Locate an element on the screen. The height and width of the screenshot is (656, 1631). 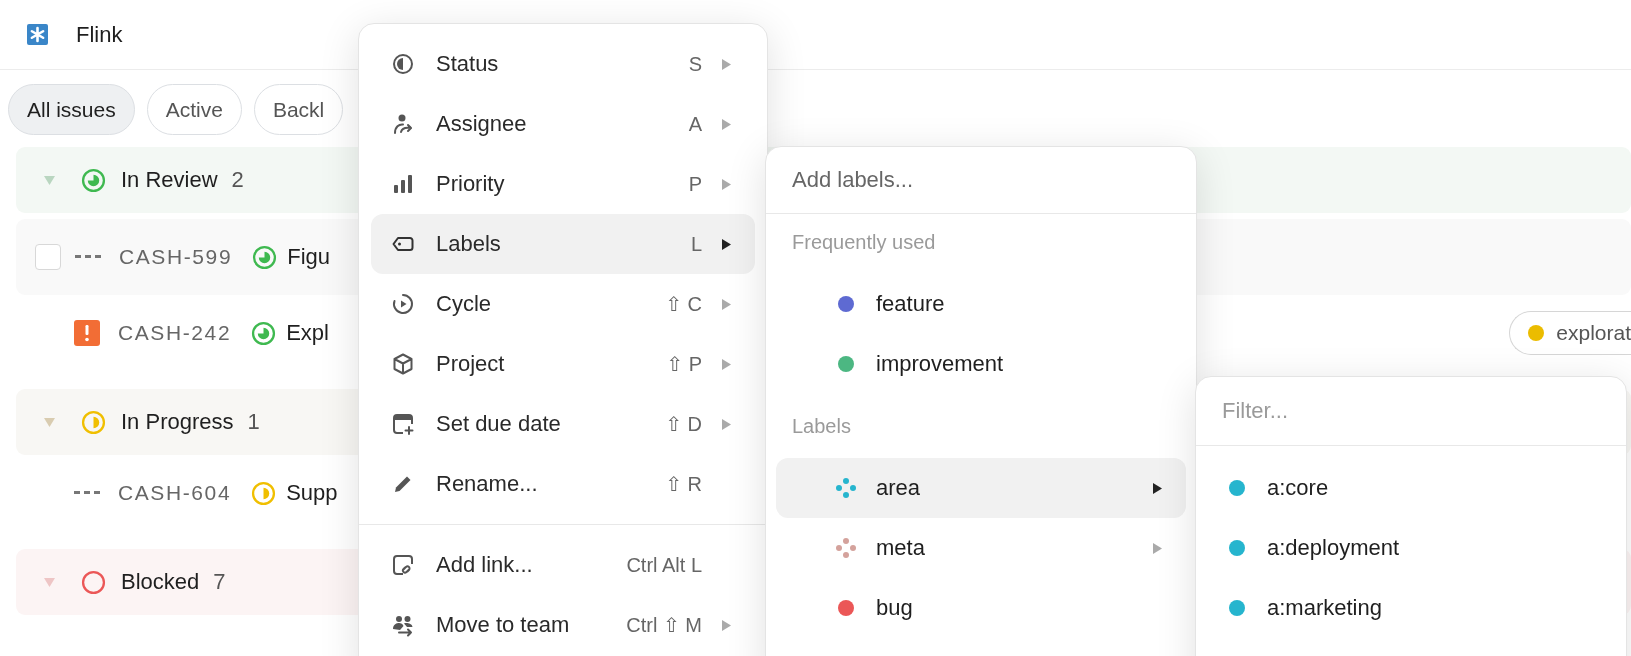
group-count: 2 is located at coordinates (237, 180).